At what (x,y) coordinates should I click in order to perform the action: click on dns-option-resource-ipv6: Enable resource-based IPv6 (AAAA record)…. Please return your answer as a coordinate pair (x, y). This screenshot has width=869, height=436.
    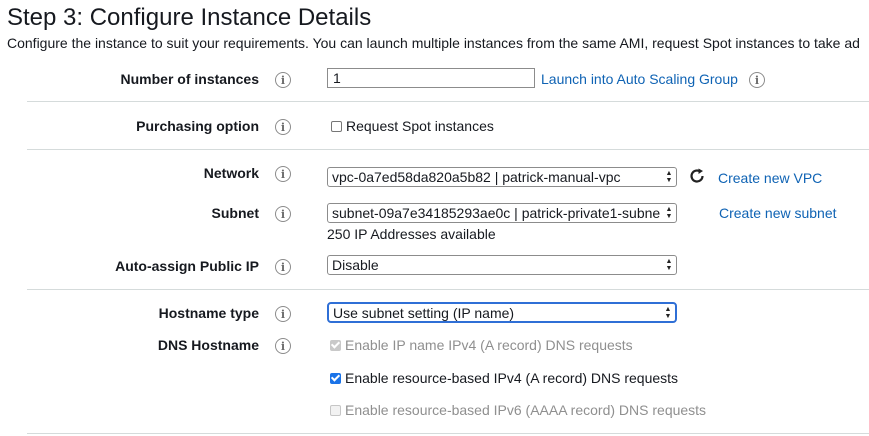
    Looking at the image, I should click on (518, 410).